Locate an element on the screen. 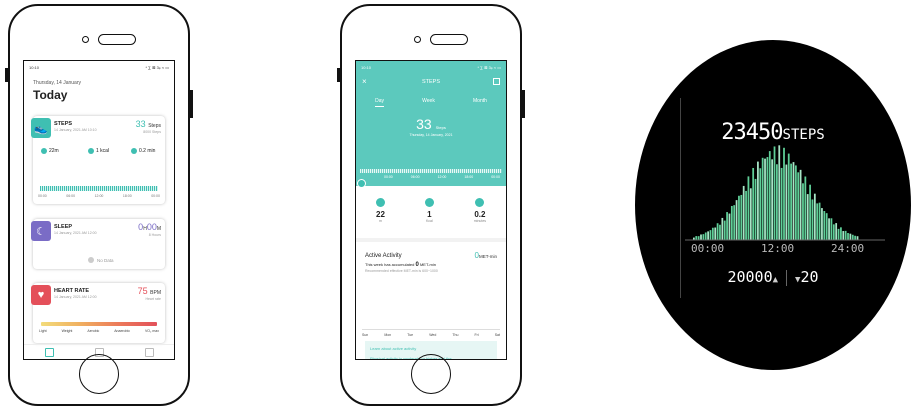 Image resolution: width=922 pixels, height=410 pixels. tab-week: Week is located at coordinates (428, 102).